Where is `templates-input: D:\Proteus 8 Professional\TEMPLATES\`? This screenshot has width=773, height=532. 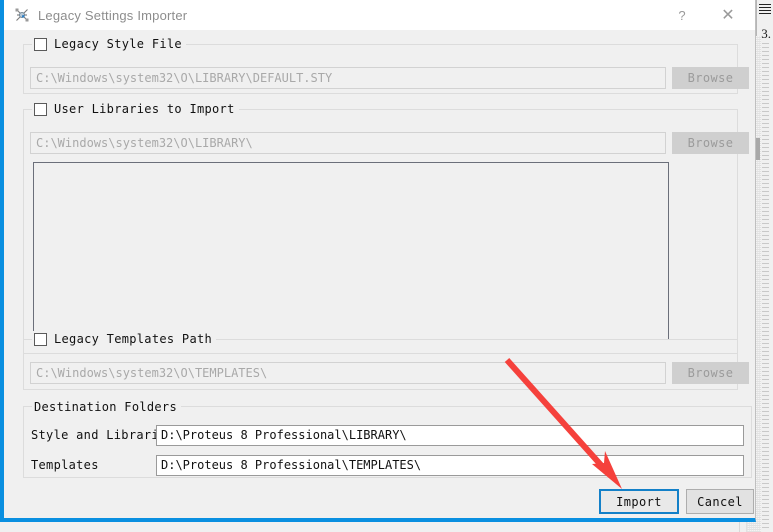 templates-input: D:\Proteus 8 Professional\TEMPLATES\ is located at coordinates (450, 465).